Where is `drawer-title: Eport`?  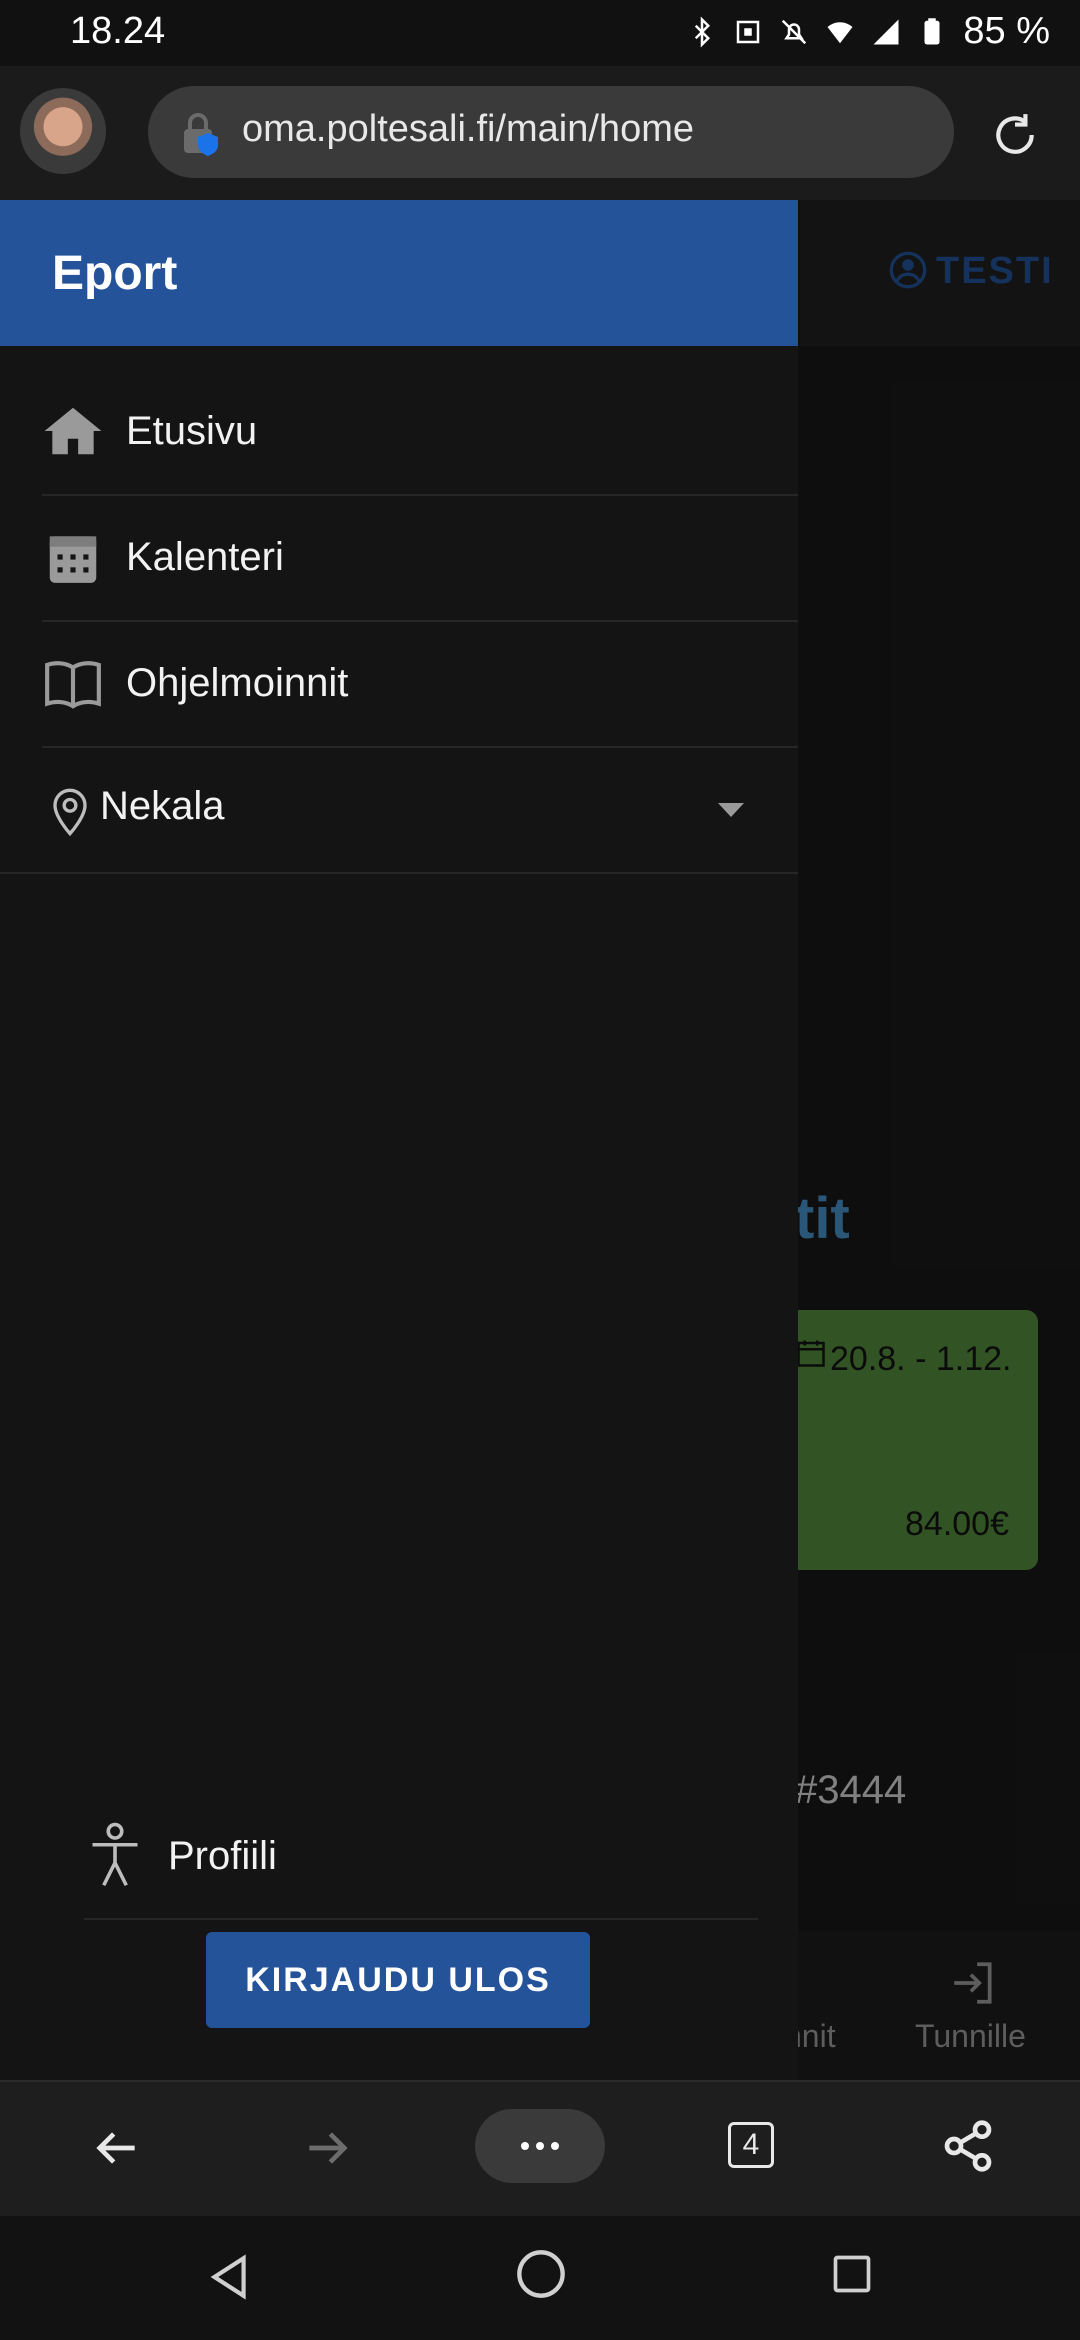
drawer-title: Eport is located at coordinates (115, 273).